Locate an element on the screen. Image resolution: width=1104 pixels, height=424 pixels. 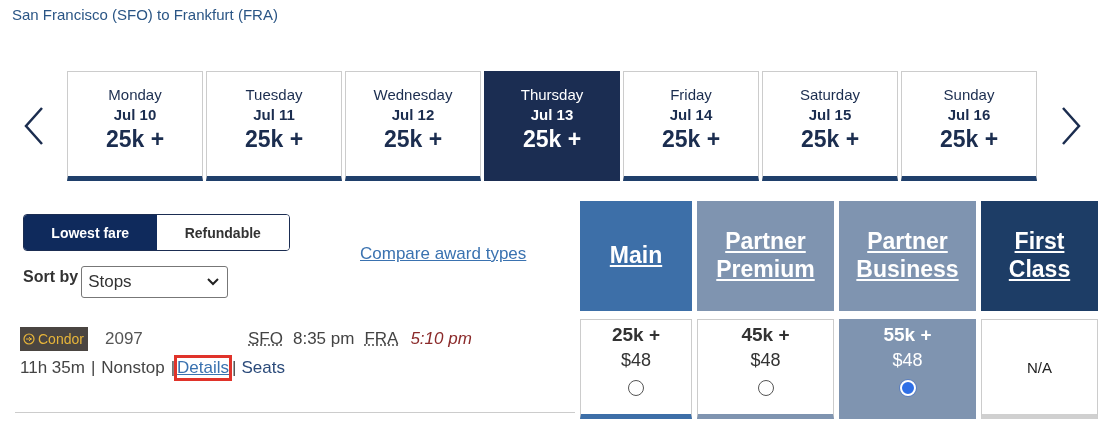
date-tab: Friday Jul 14 25k + is located at coordinates (691, 126).